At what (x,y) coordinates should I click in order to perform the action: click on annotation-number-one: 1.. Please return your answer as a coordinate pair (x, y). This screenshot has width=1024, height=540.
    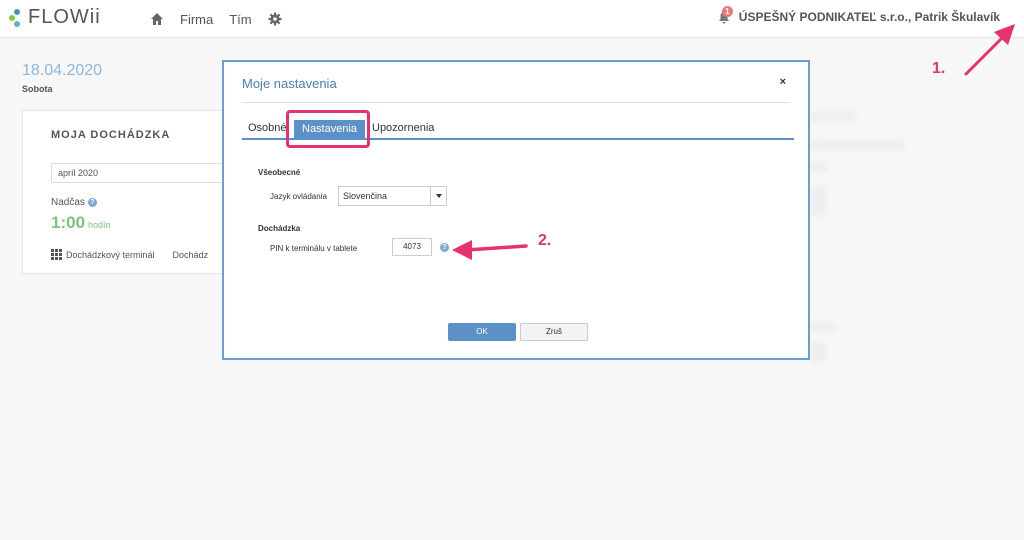
    Looking at the image, I should click on (939, 68).